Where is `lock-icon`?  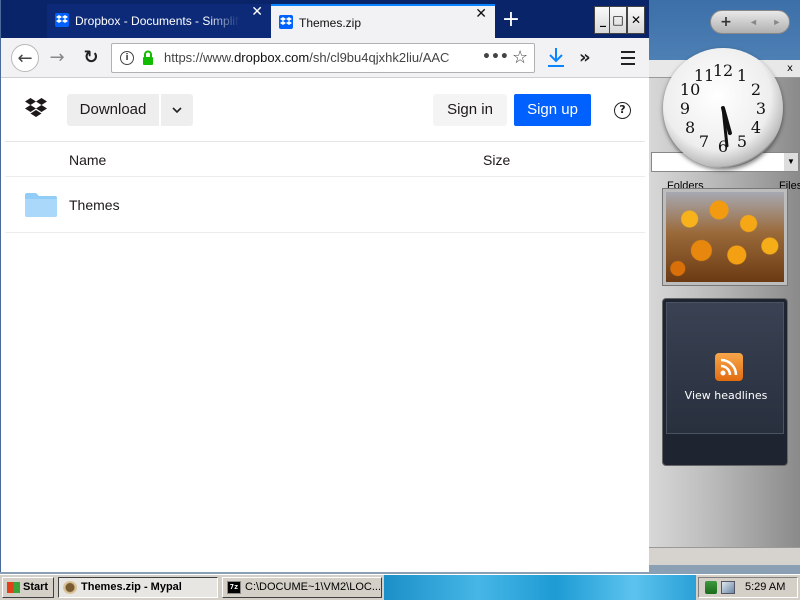 lock-icon is located at coordinates (148, 58).